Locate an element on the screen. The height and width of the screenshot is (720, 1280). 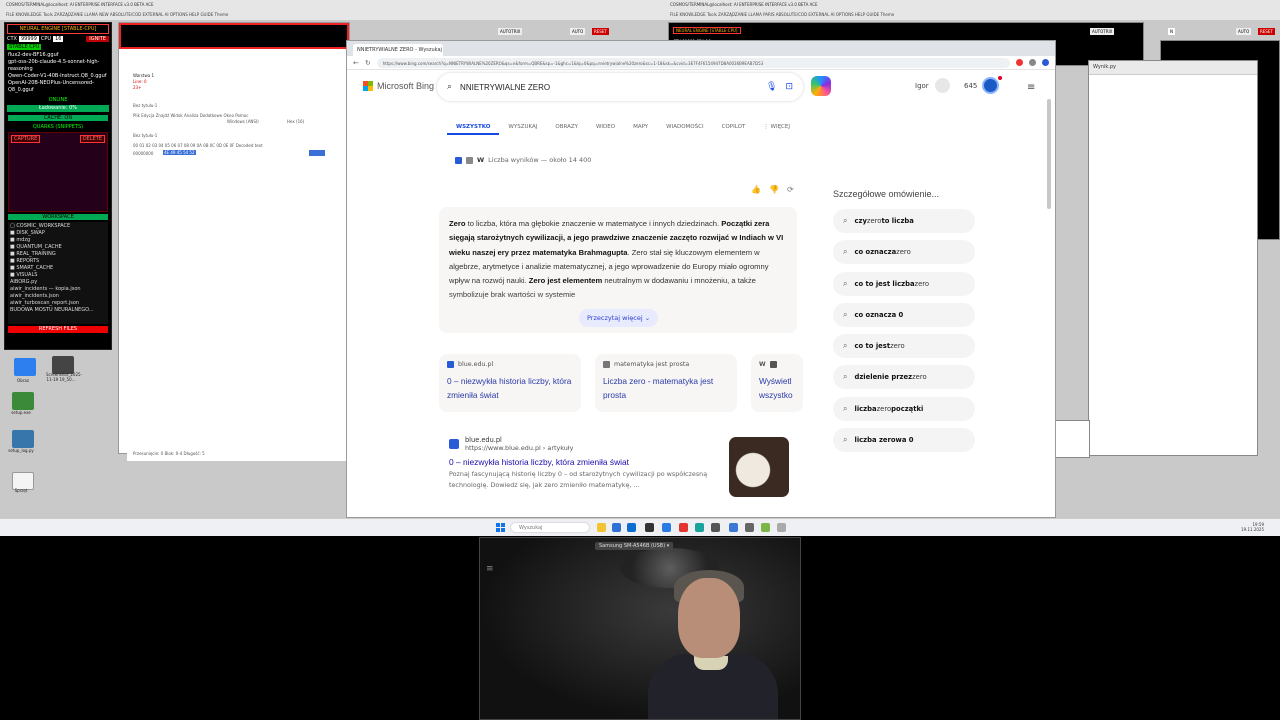
system-clock: 19:59 19.11.2025 is located at coordinates (1252, 527).